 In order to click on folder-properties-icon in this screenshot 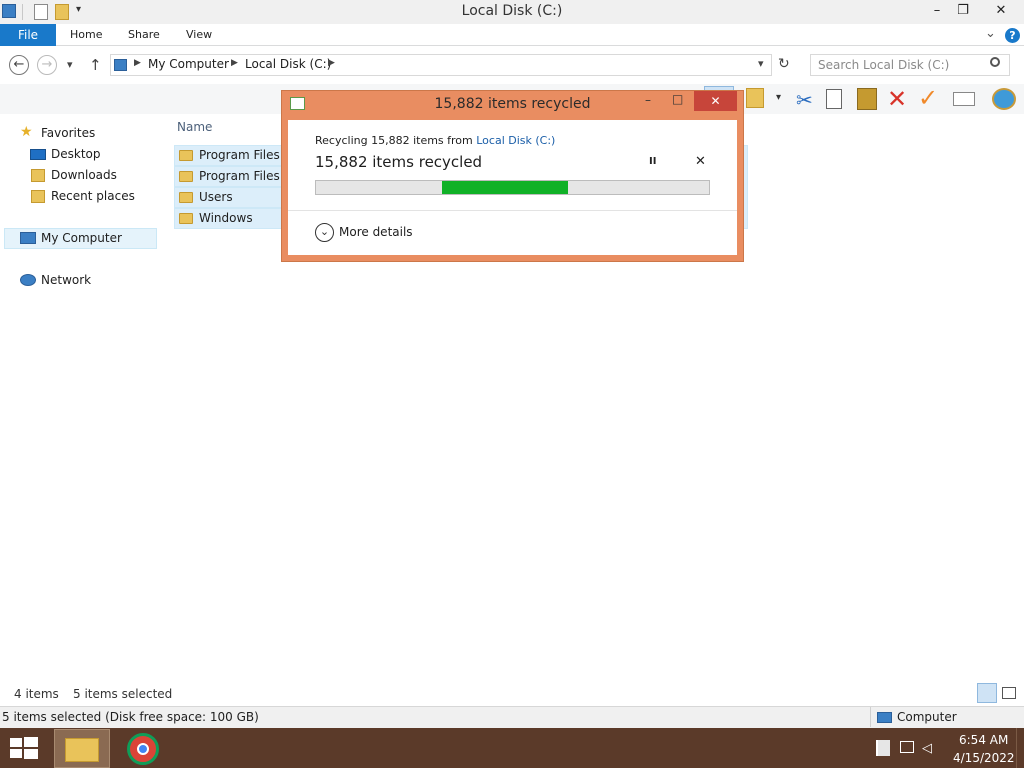, I will do `click(755, 98)`.